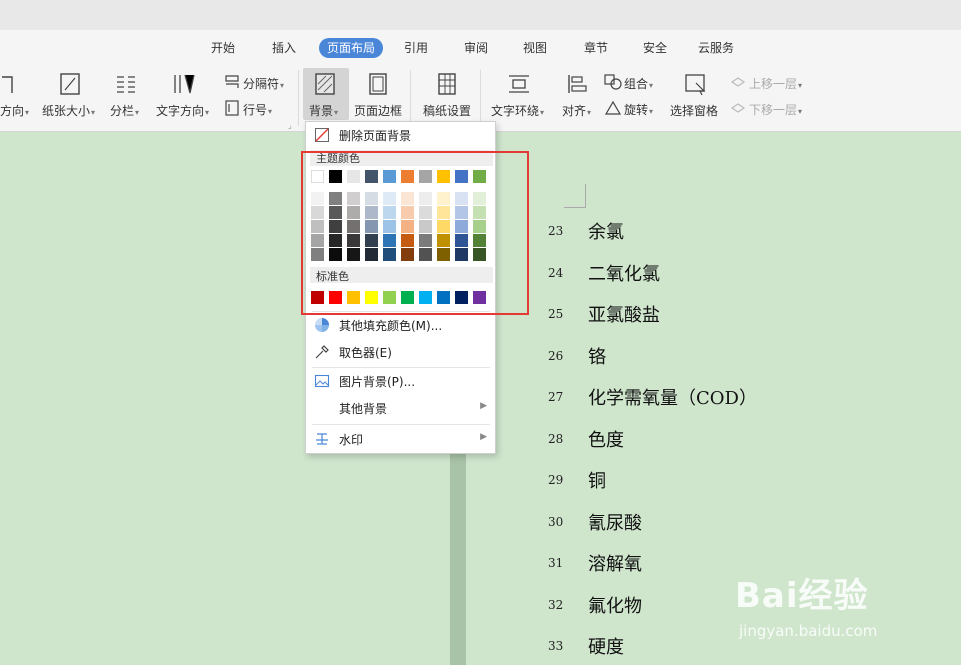 Image resolution: width=961 pixels, height=665 pixels. What do you see at coordinates (613, 107) in the screenshot?
I see `rotate-icon` at bounding box center [613, 107].